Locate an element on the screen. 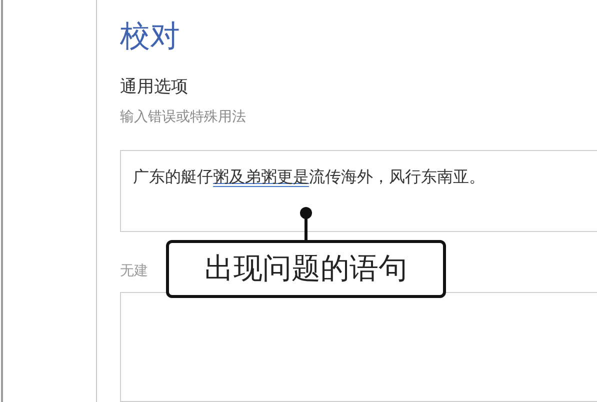  section-description: 输入错误或特殊用法 is located at coordinates (183, 117).